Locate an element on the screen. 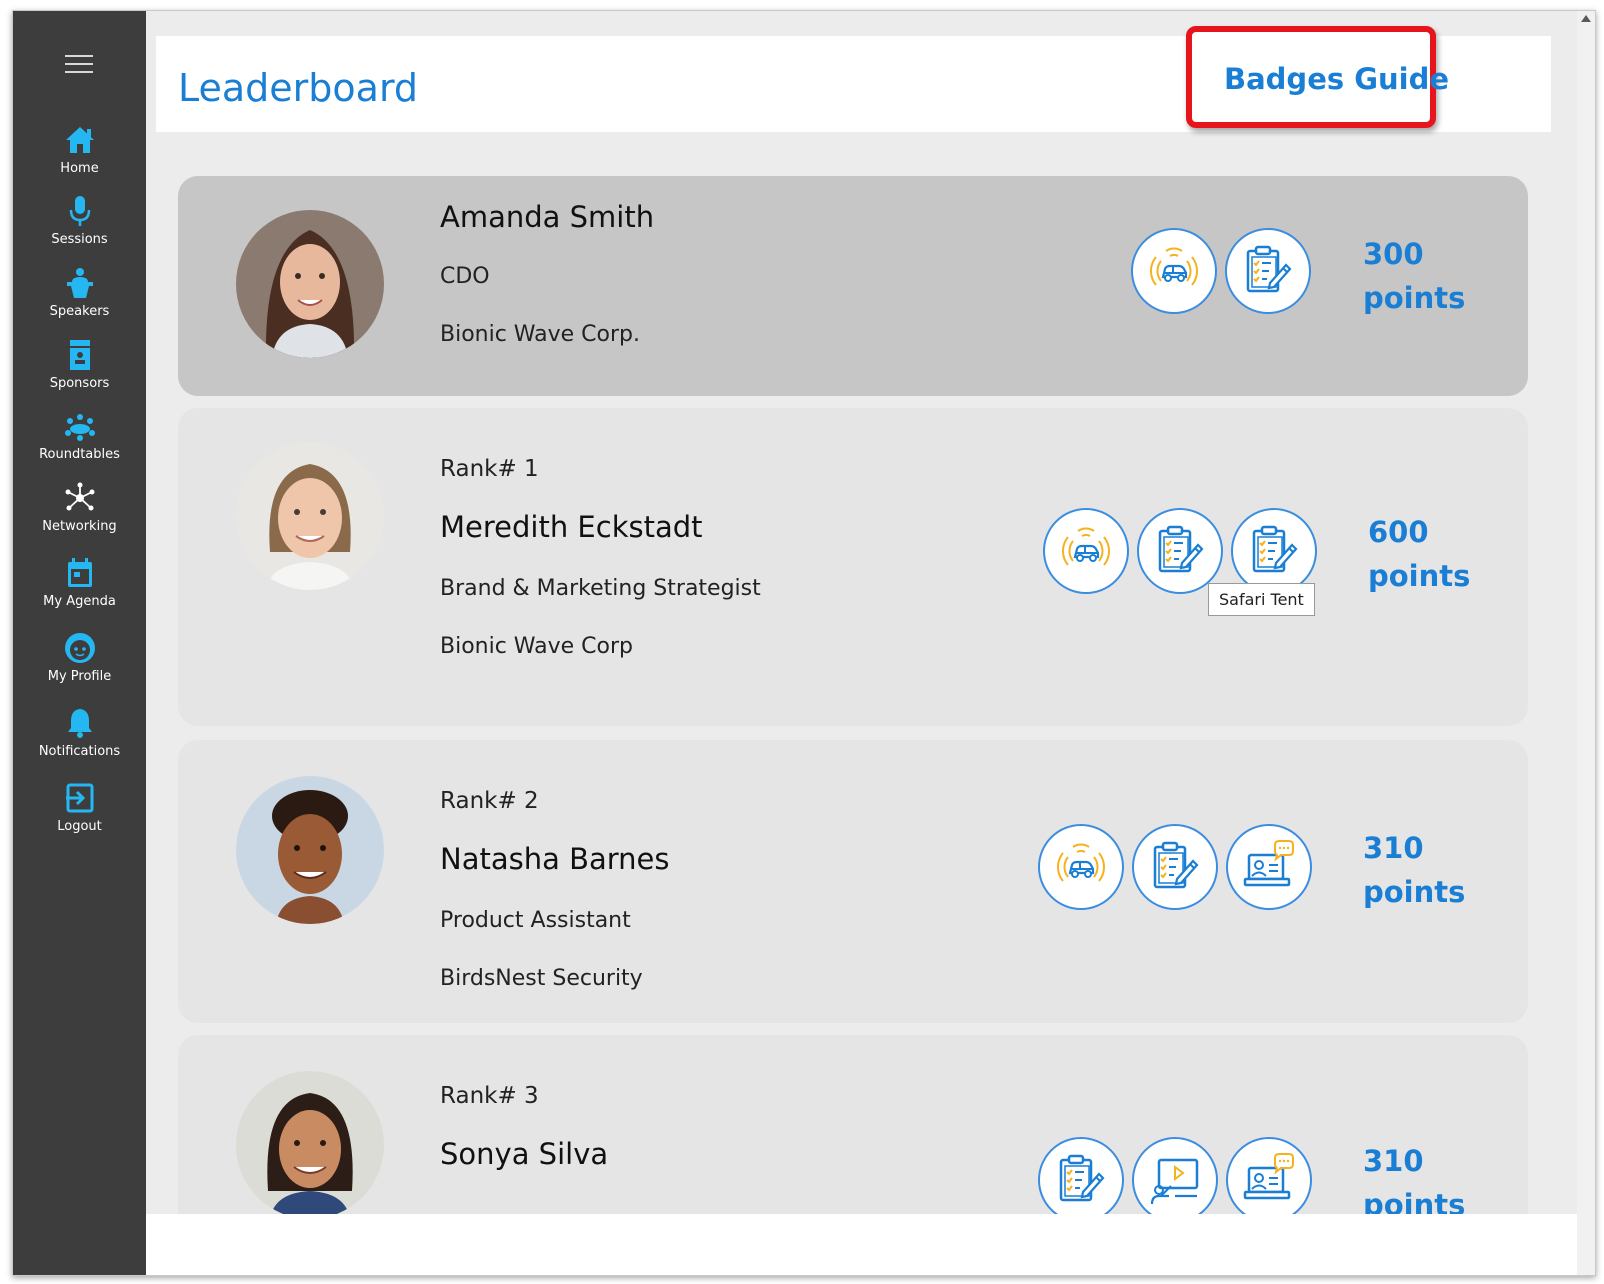 Image resolution: width=1604 pixels, height=1284 pixels. leaderboard-row: Rank# 3 Sonya Silva 310 points is located at coordinates (853, 1124).